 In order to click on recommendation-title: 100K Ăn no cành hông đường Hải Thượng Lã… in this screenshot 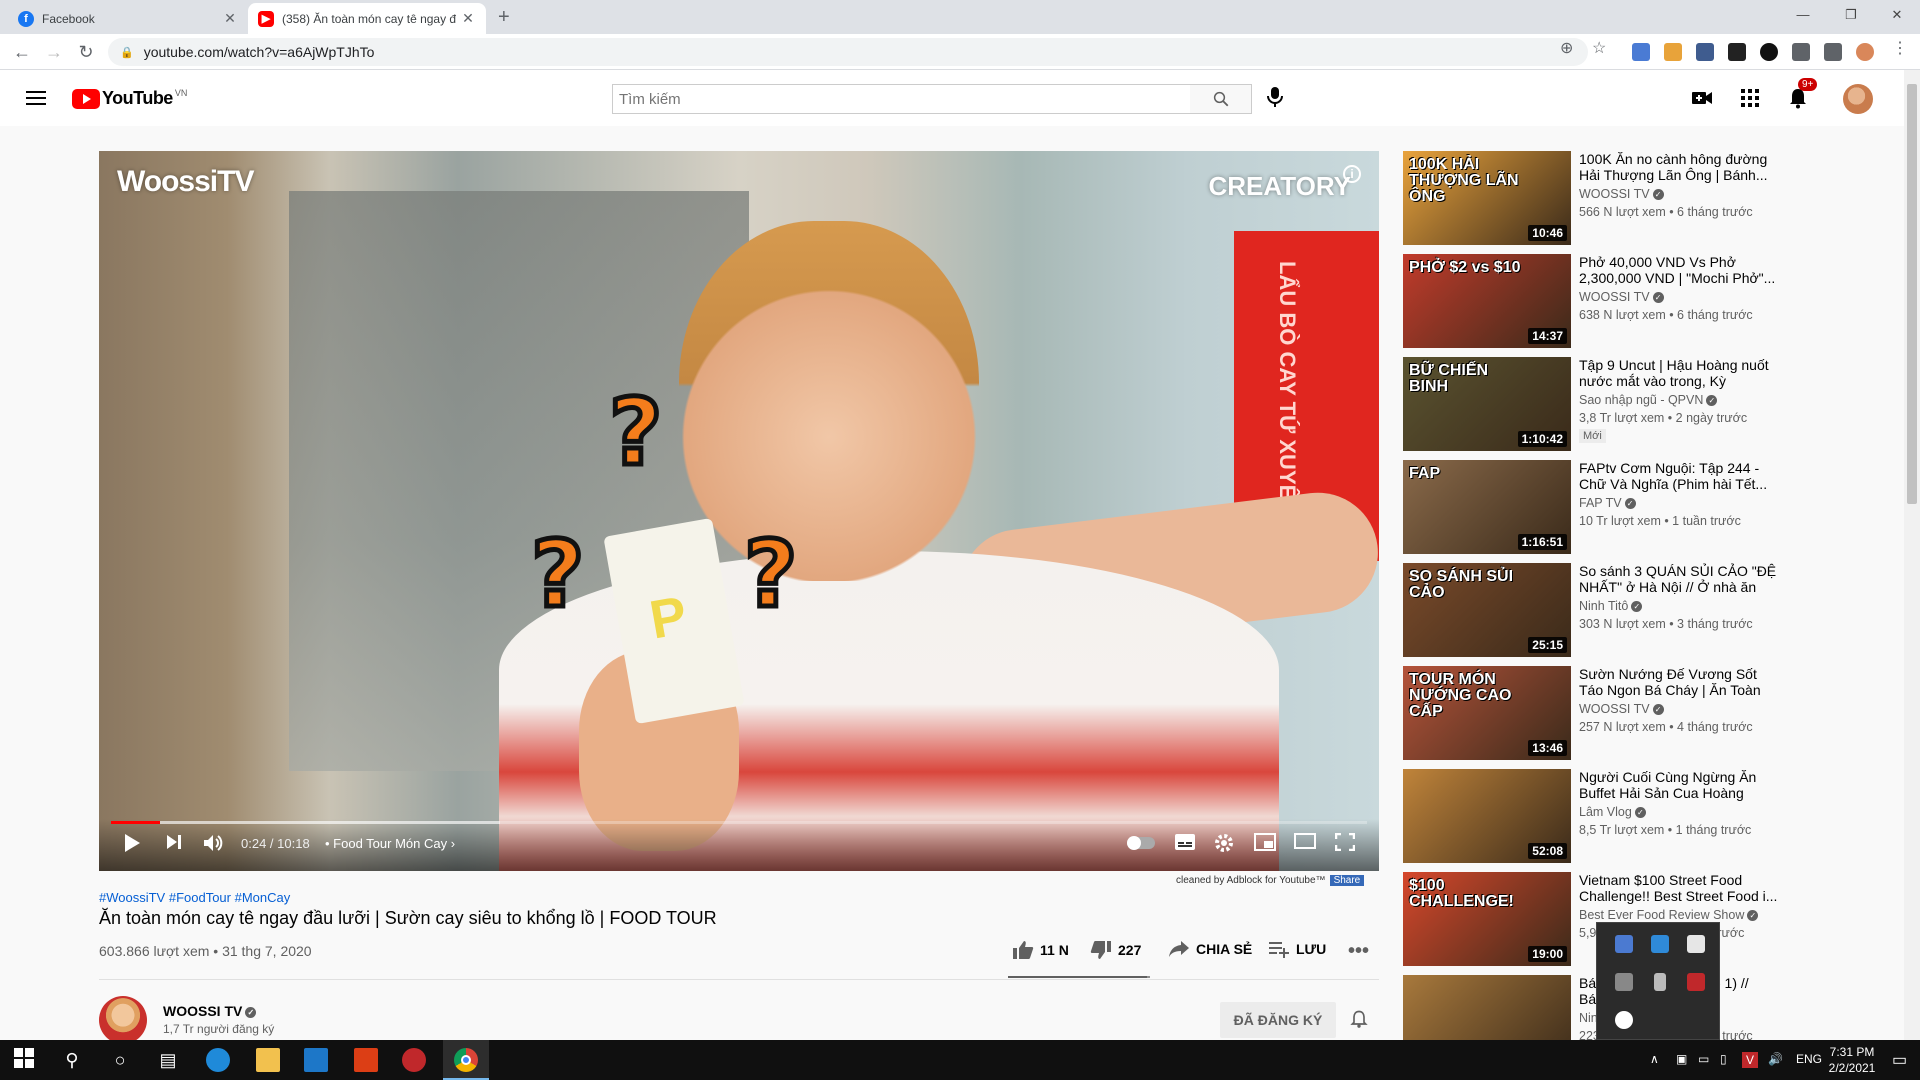, I will do `click(1679, 167)`.